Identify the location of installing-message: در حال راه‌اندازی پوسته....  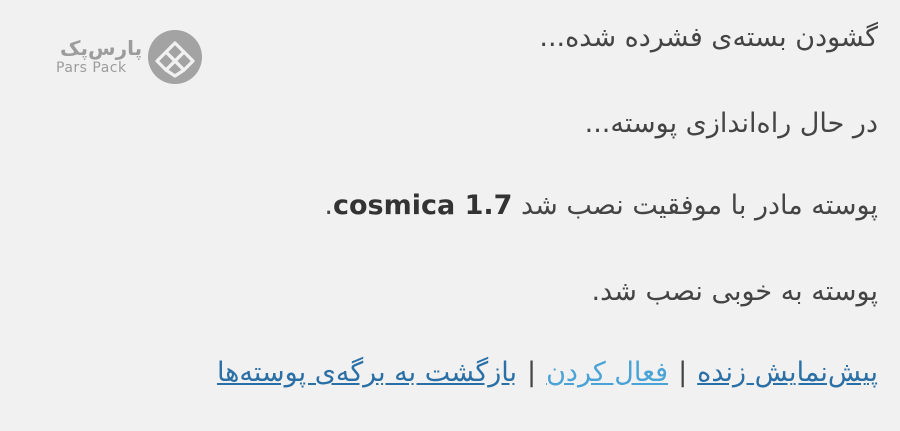
(731, 123).